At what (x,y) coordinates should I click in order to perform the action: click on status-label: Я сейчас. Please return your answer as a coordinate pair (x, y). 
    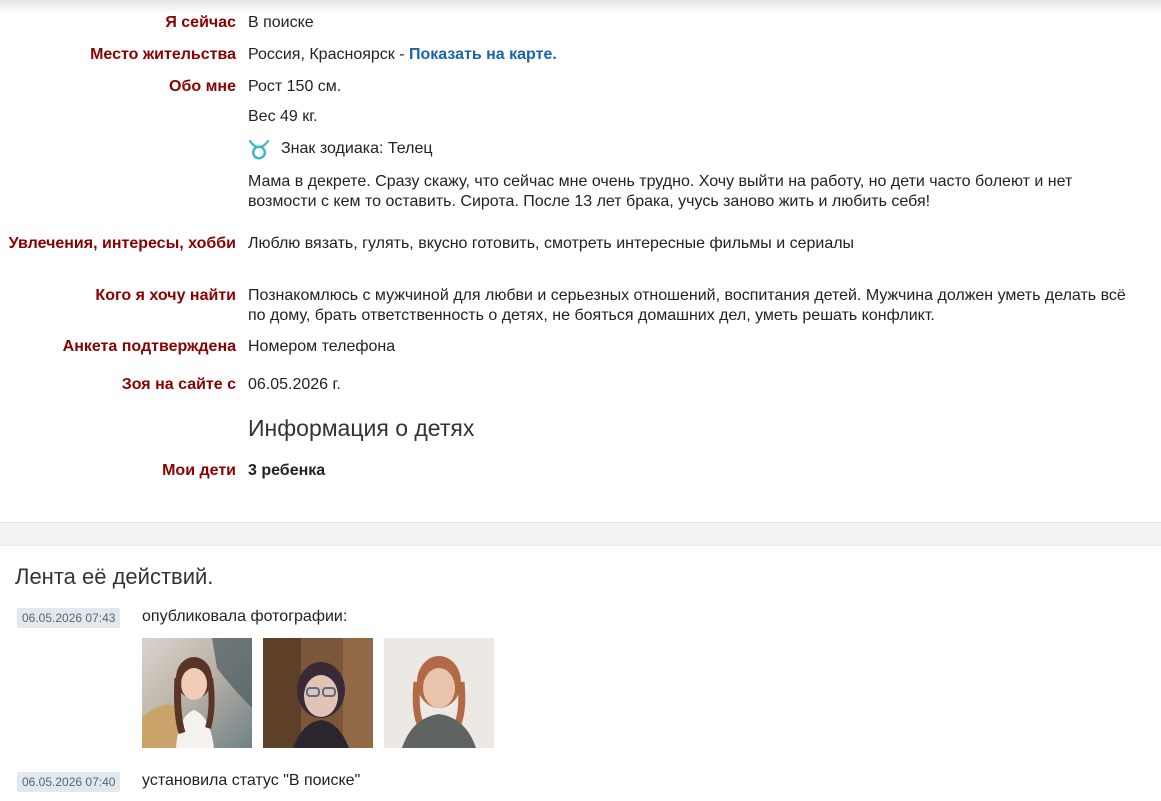
    Looking at the image, I should click on (200, 22).